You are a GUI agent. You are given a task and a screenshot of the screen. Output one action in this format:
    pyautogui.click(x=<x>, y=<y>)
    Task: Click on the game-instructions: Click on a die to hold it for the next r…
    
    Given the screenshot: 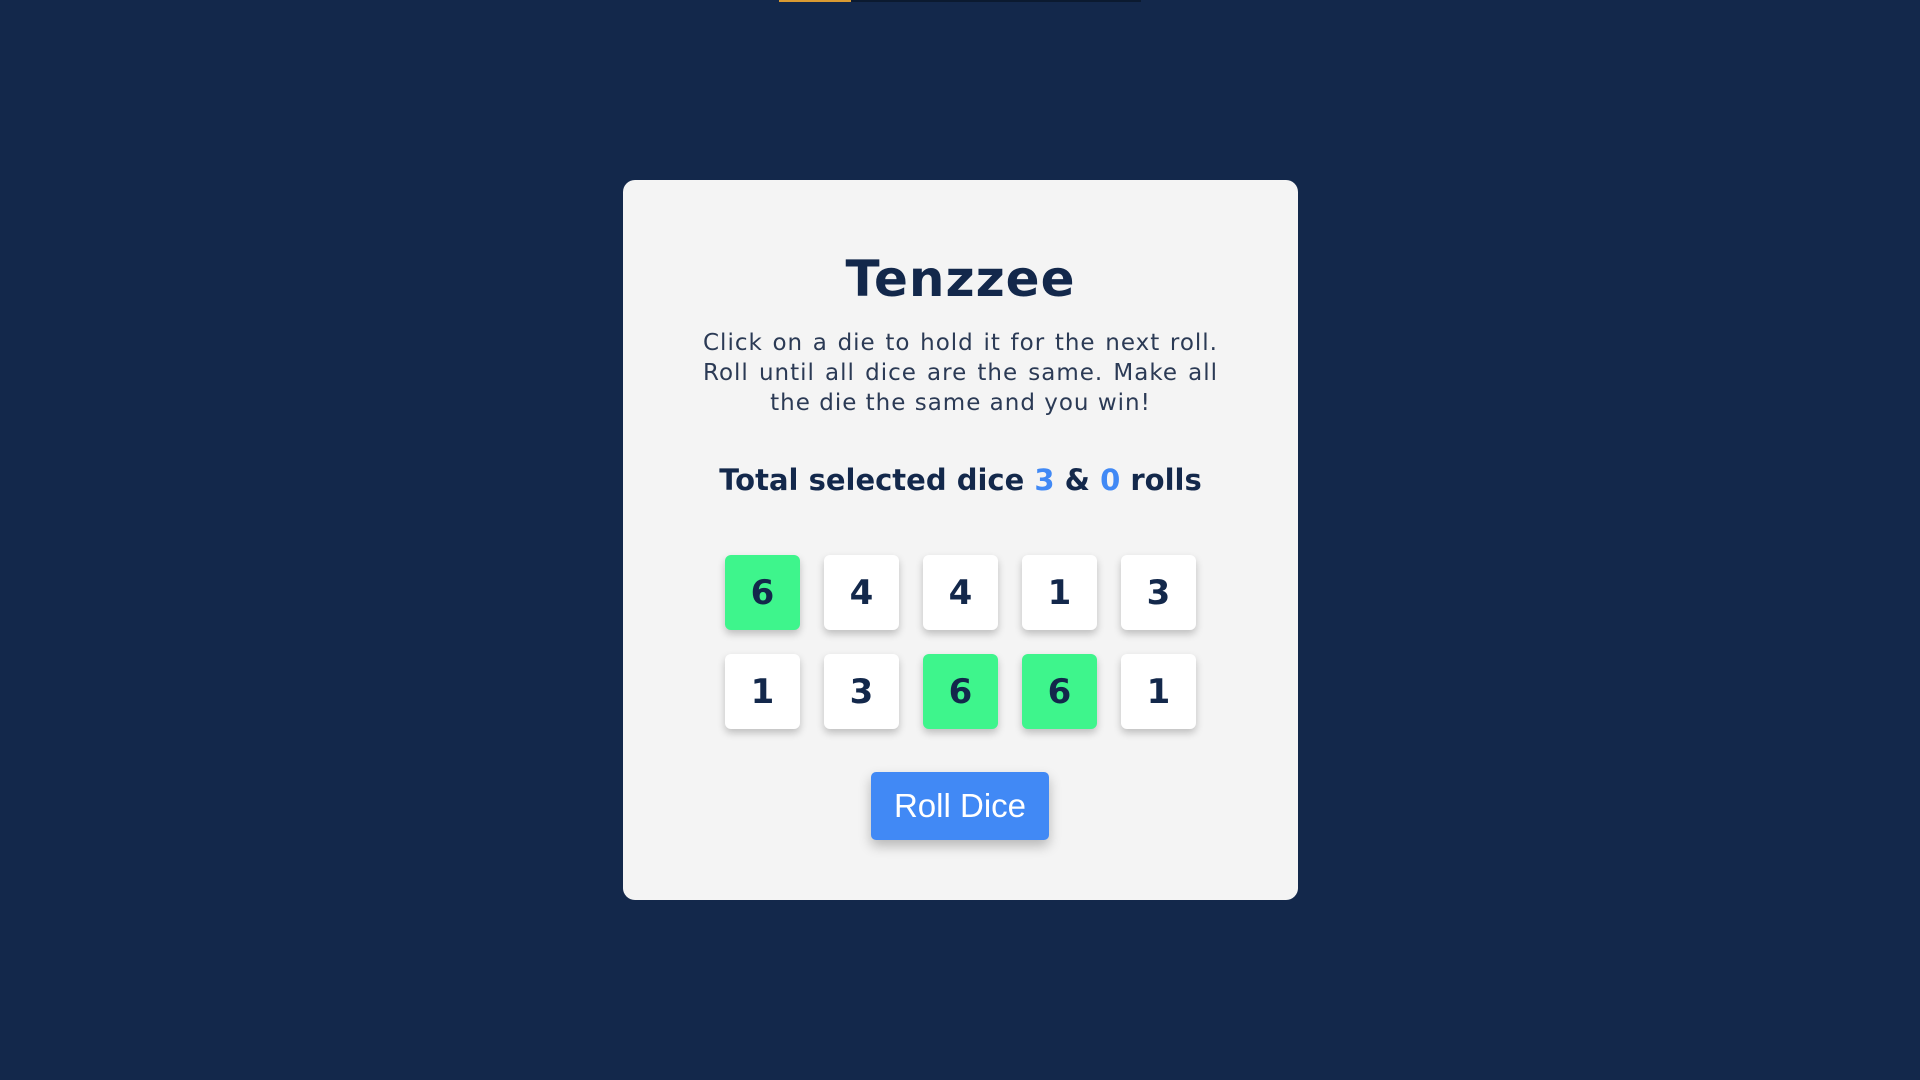 What is the action you would take?
    pyautogui.click(x=960, y=373)
    